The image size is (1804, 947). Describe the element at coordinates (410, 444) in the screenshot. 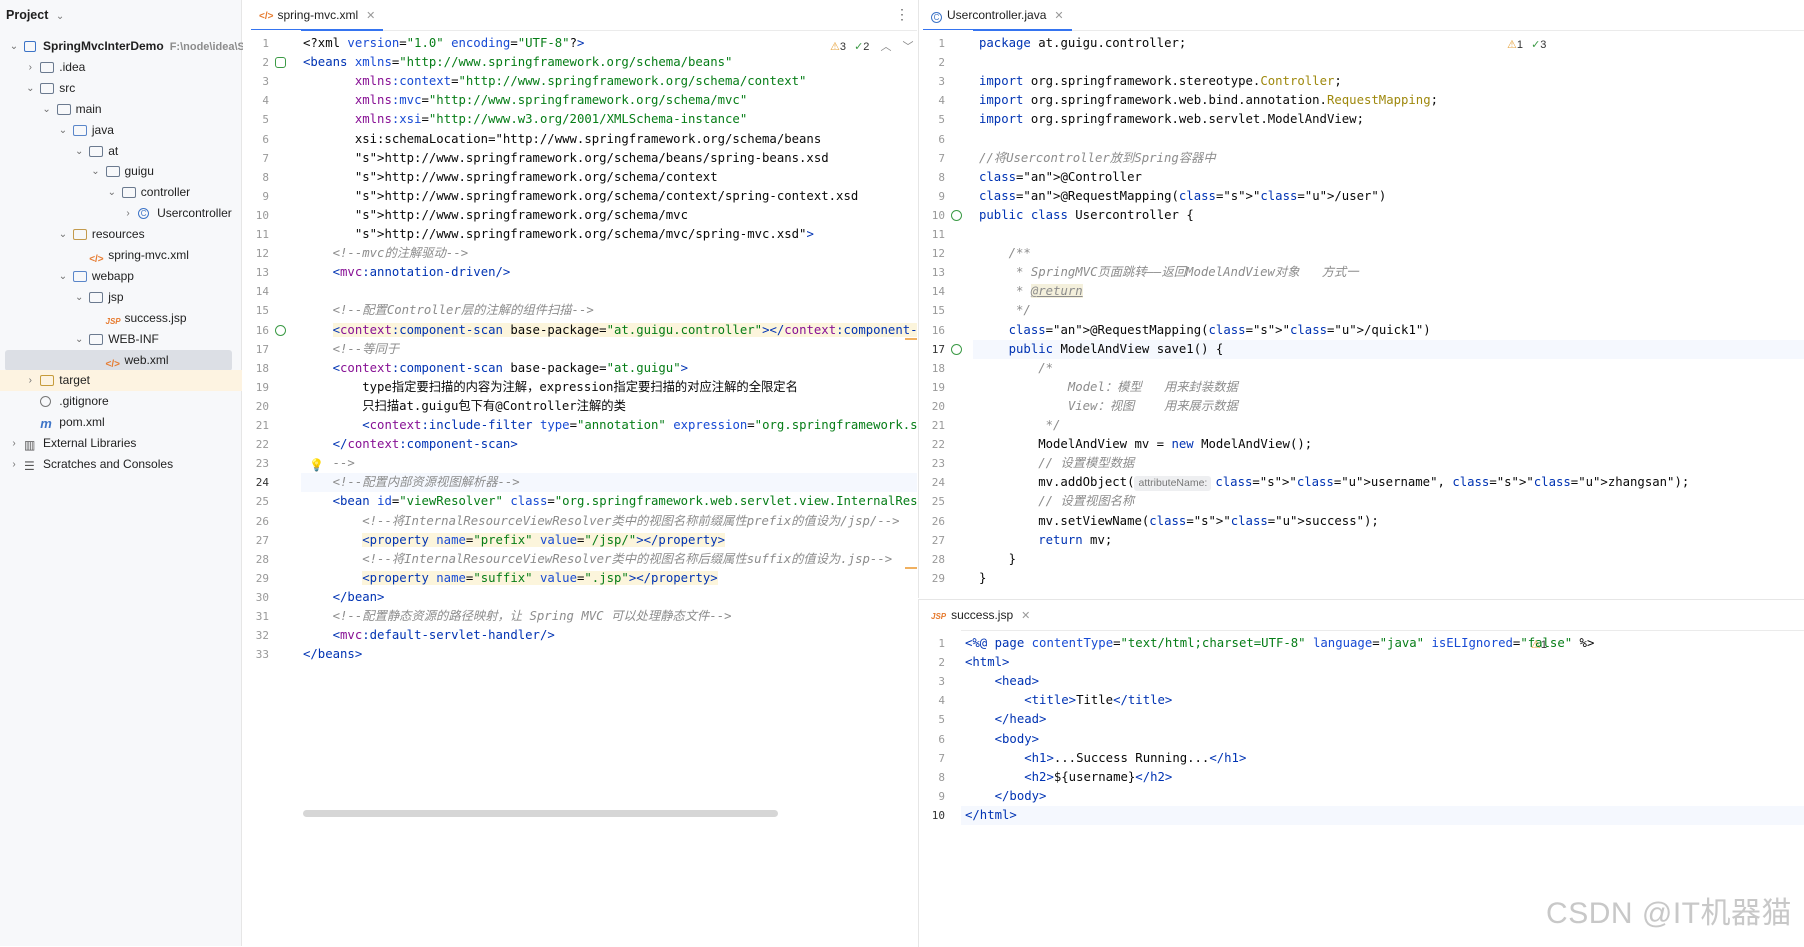

I see `code-line: </context:component-scan>` at that location.